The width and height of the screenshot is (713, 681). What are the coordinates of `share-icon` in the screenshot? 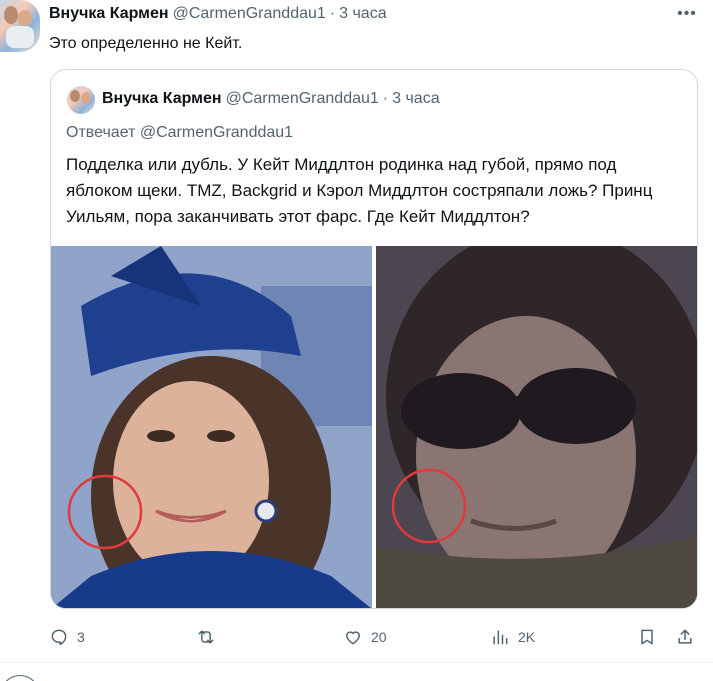 It's located at (685, 636).